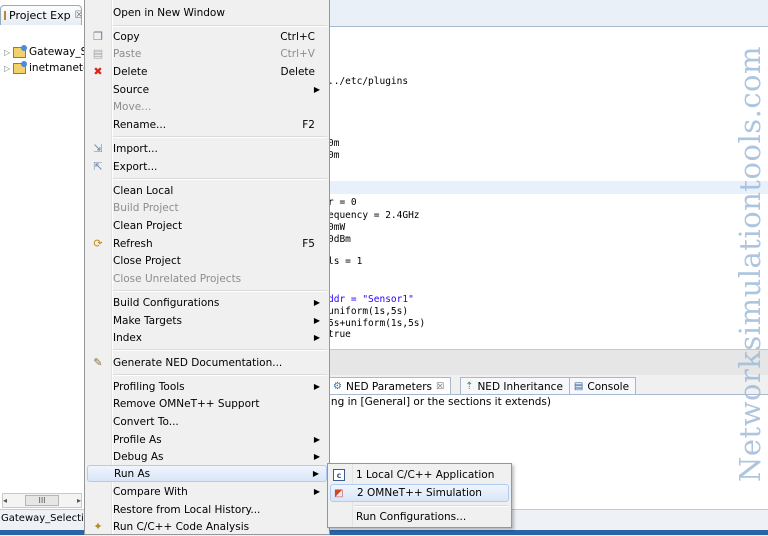 The image size is (768, 536). What do you see at coordinates (133, 244) in the screenshot?
I see `menu-item-label: Refresh` at bounding box center [133, 244].